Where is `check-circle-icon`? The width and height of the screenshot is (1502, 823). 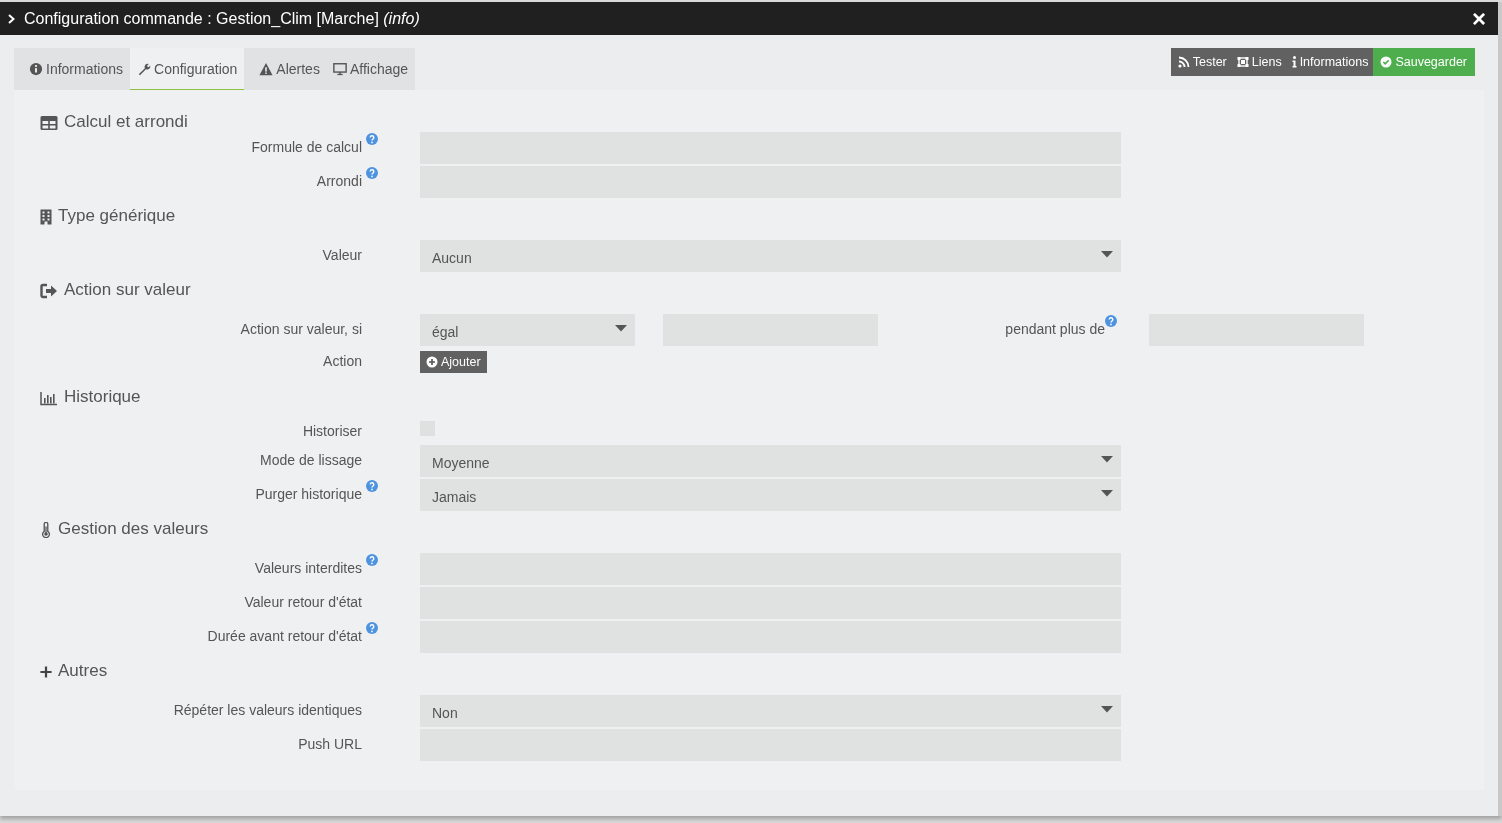 check-circle-icon is located at coordinates (1386, 62).